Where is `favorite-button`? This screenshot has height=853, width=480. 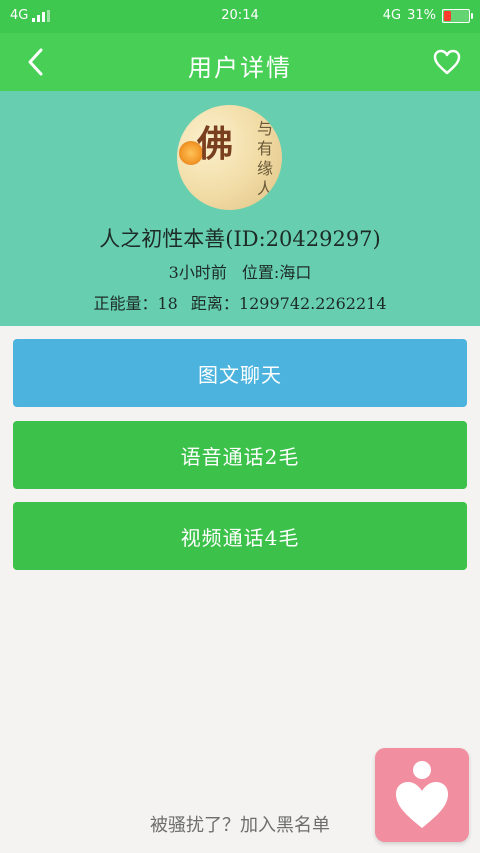
favorite-button is located at coordinates (447, 62).